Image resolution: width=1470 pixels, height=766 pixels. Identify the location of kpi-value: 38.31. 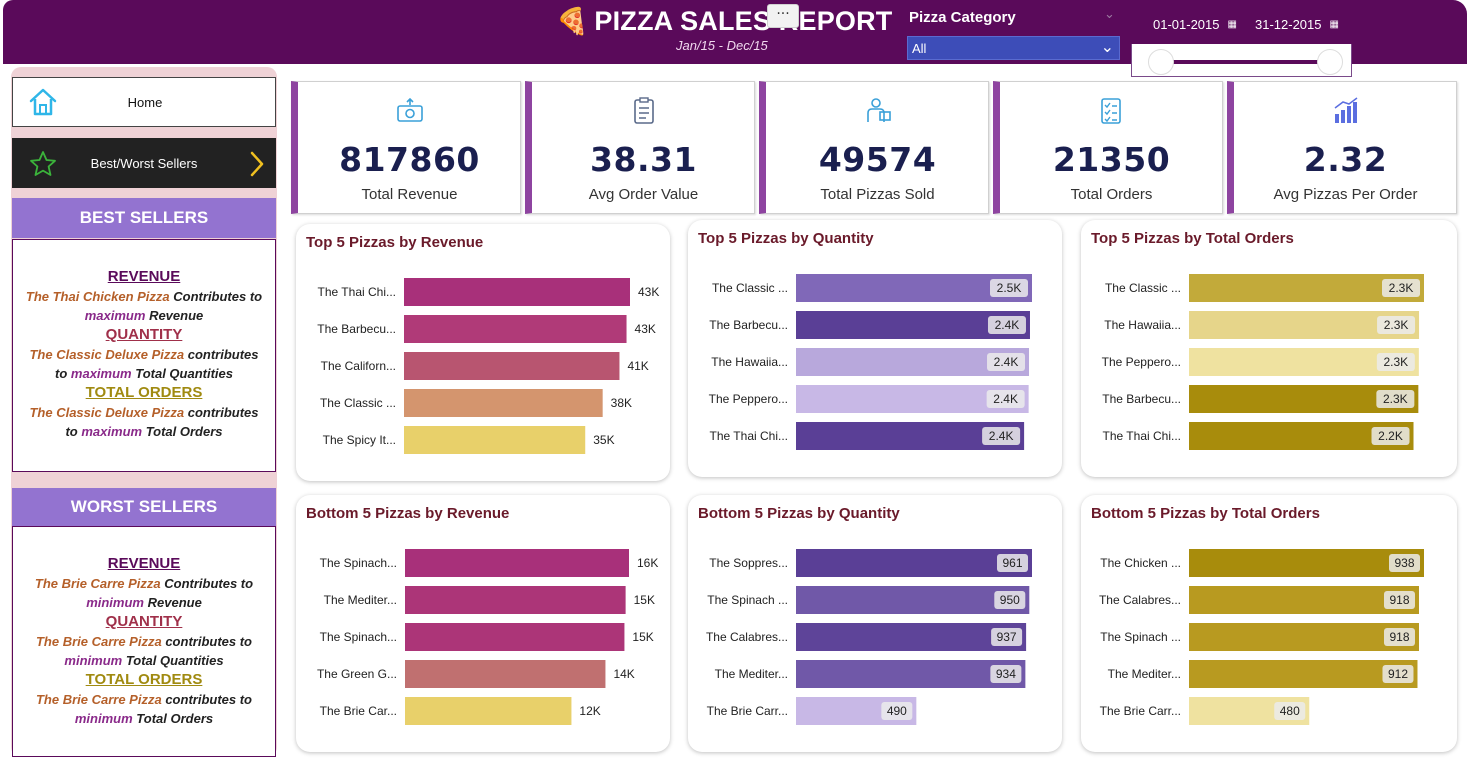
(643, 159).